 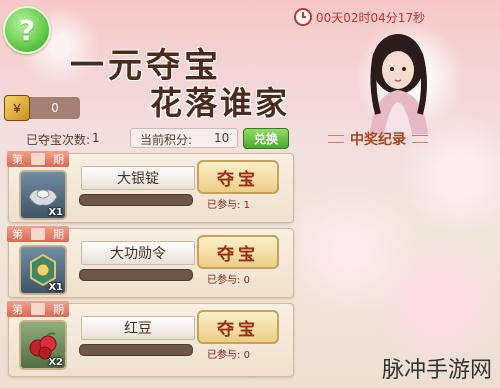 I want to click on watermark: 脉冲手游网, so click(x=436, y=370).